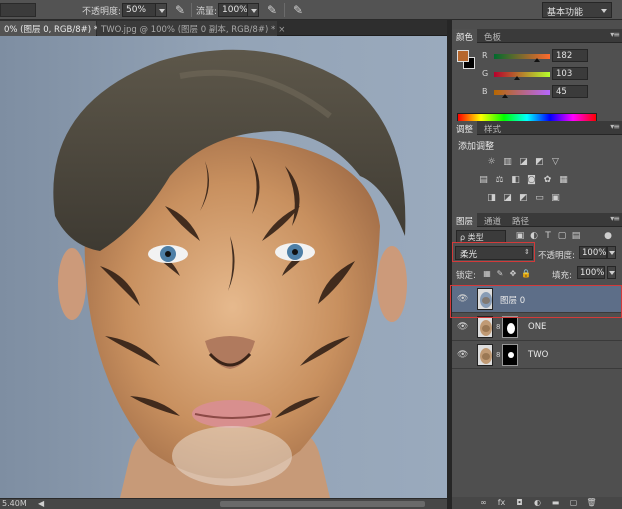 The width and height of the screenshot is (622, 509). Describe the element at coordinates (298, 10) in the screenshot. I see `pressure-size-icon: ✎` at that location.